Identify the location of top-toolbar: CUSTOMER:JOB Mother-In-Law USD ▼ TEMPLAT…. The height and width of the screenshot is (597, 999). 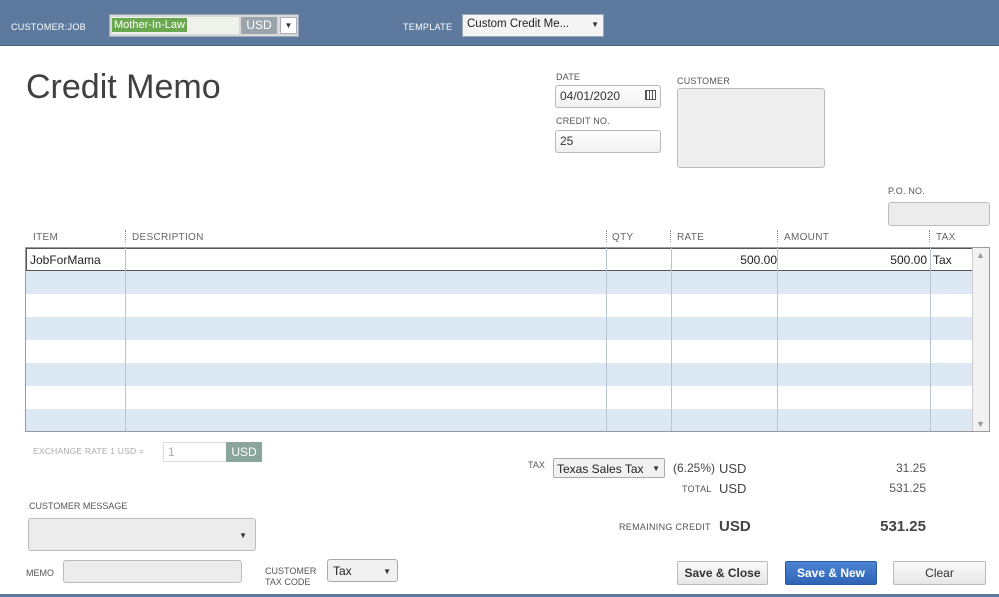
(499, 23).